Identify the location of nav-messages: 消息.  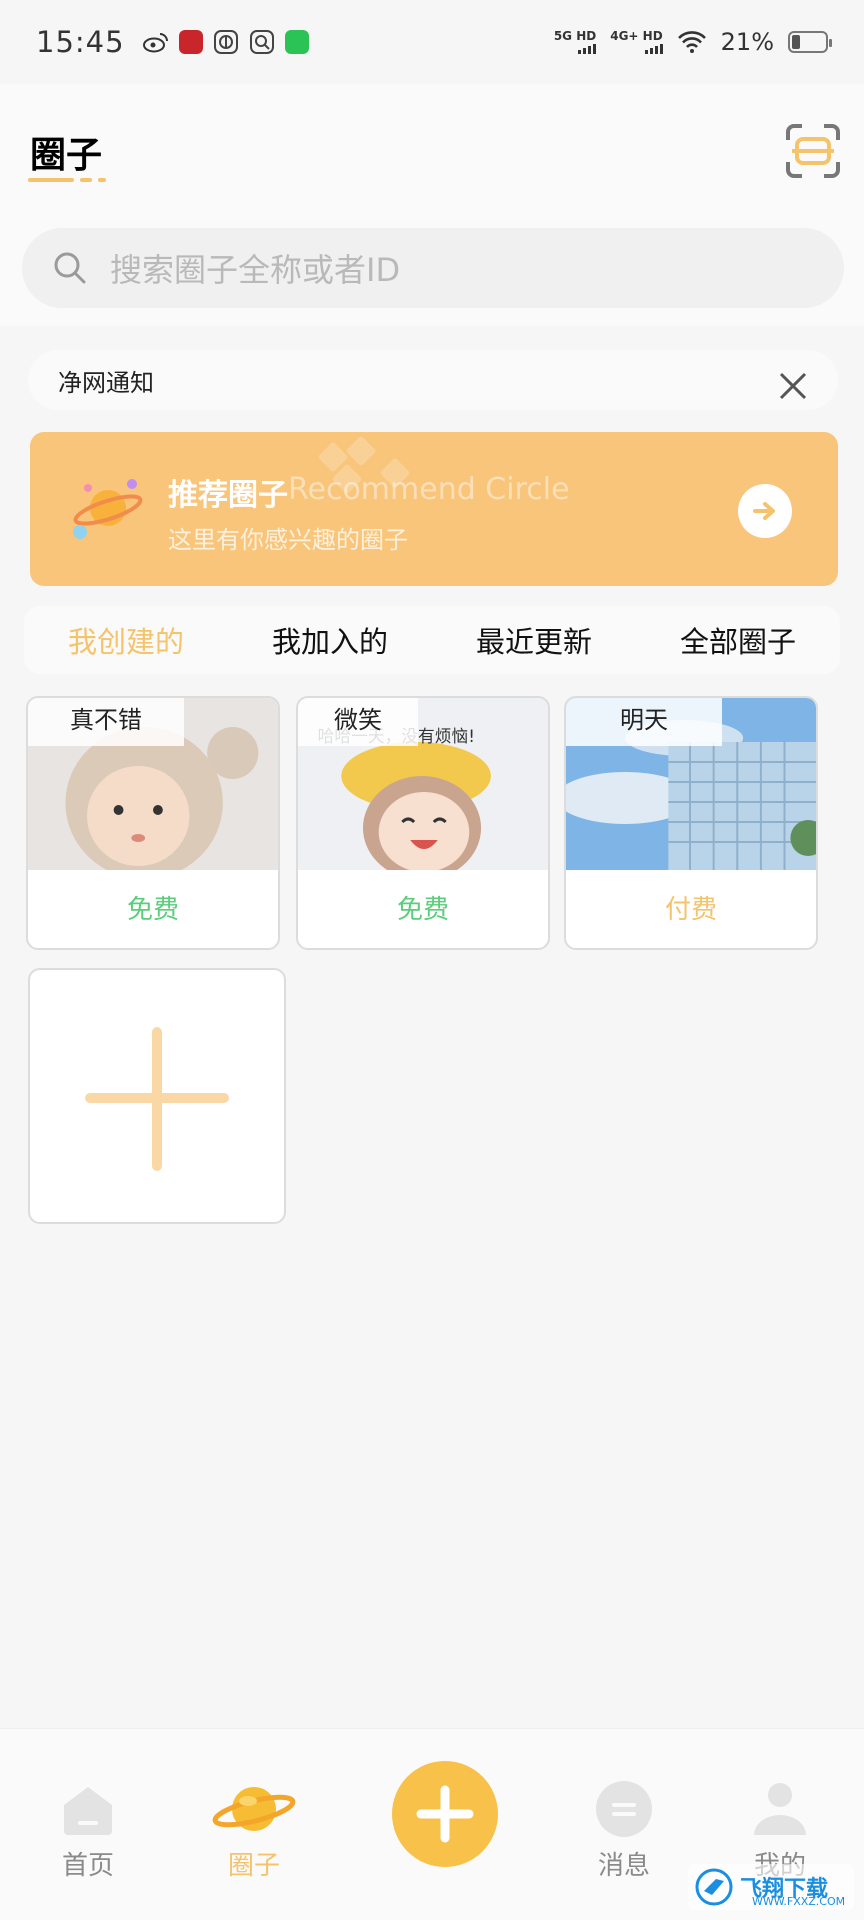
(624, 1830).